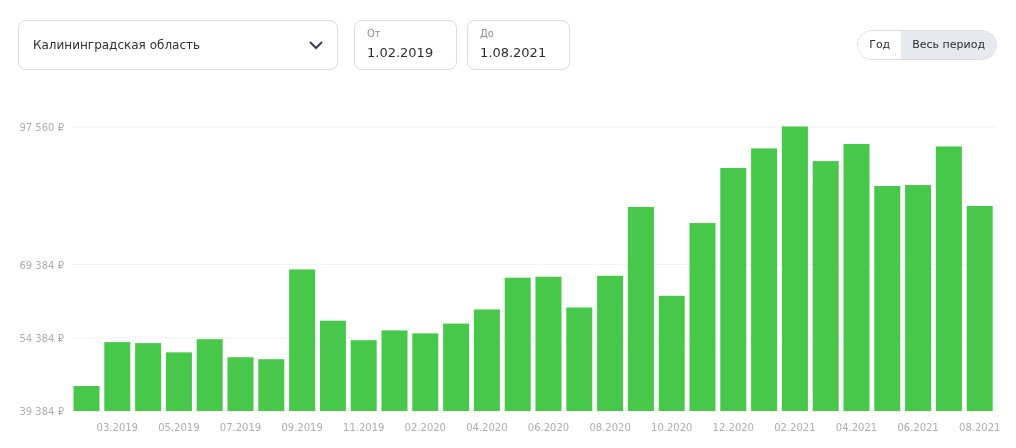  I want to click on x-axis-label: 07.2019, so click(240, 427).